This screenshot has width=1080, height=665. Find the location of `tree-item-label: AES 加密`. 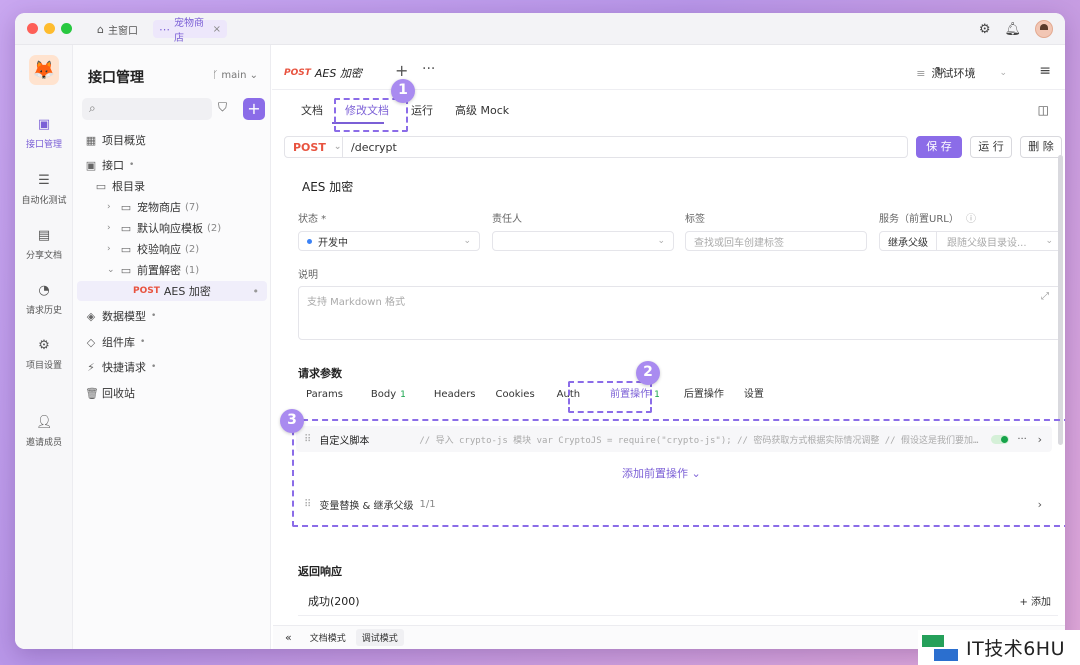

tree-item-label: AES 加密 is located at coordinates (187, 291).